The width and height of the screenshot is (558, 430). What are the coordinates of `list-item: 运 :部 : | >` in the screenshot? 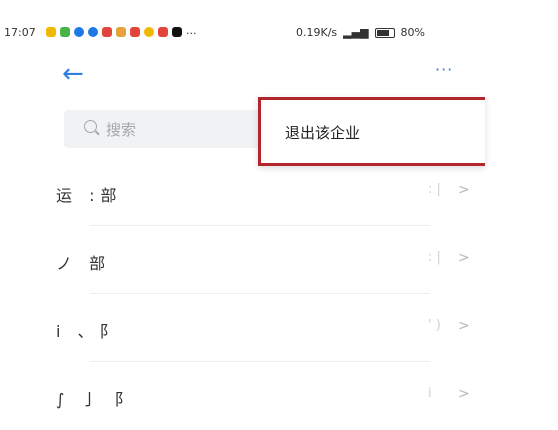 It's located at (242, 193).